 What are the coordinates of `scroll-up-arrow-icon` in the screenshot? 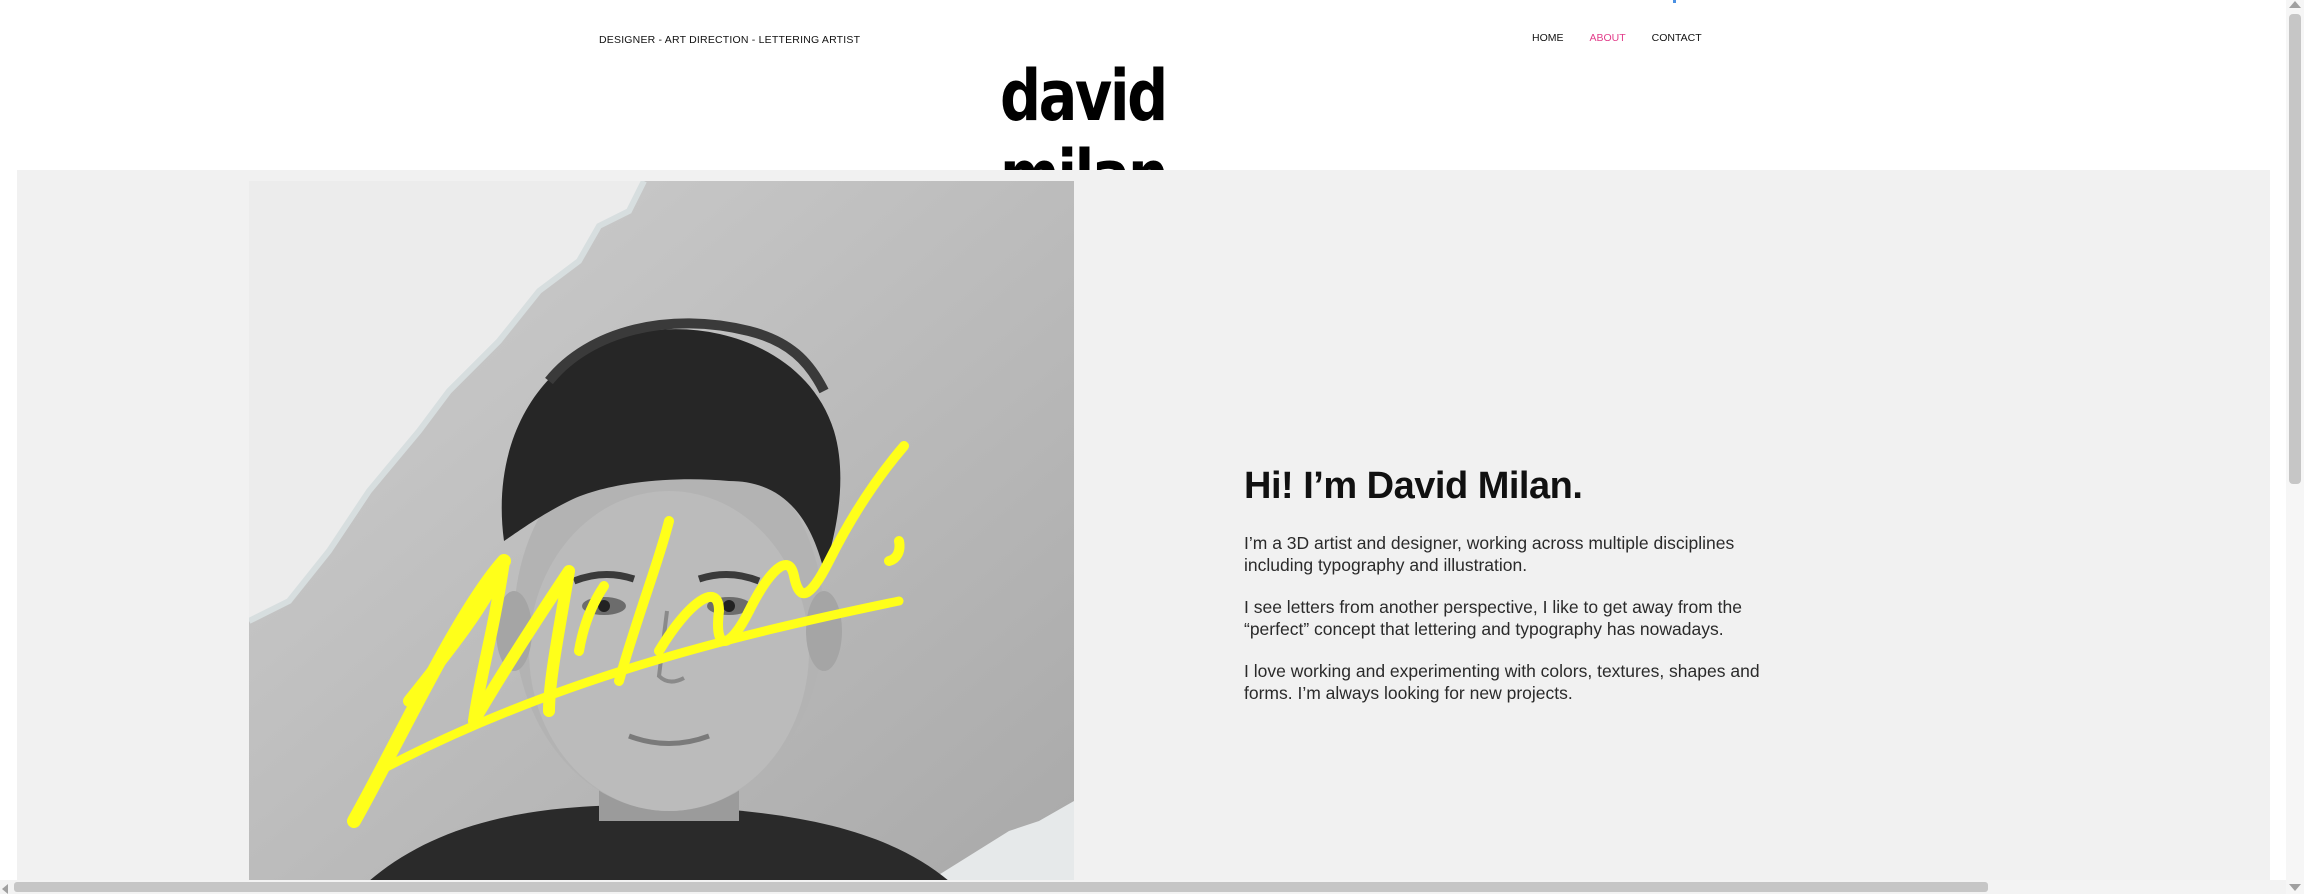 It's located at (2295, 4).